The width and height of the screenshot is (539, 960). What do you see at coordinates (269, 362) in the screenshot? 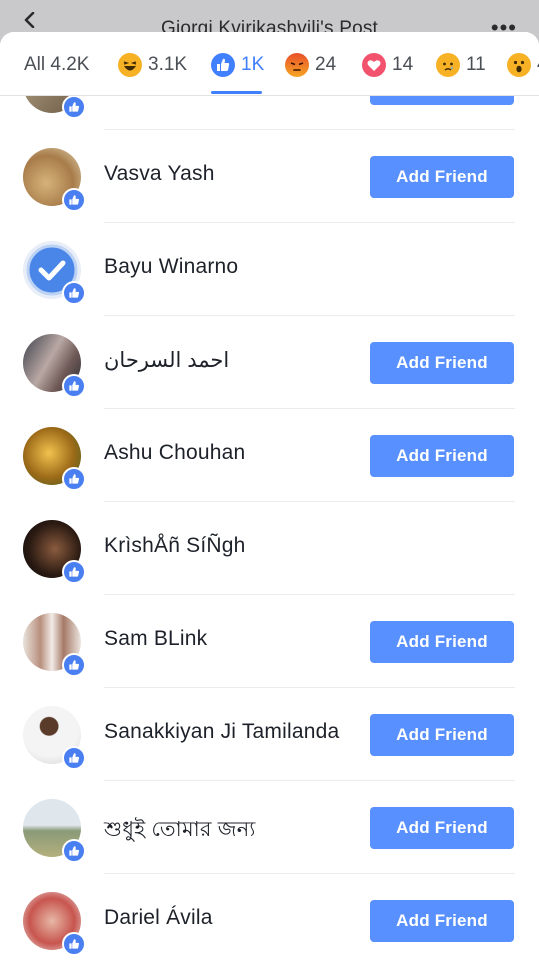
I see `list-item: احمد السرحان Add Friend` at bounding box center [269, 362].